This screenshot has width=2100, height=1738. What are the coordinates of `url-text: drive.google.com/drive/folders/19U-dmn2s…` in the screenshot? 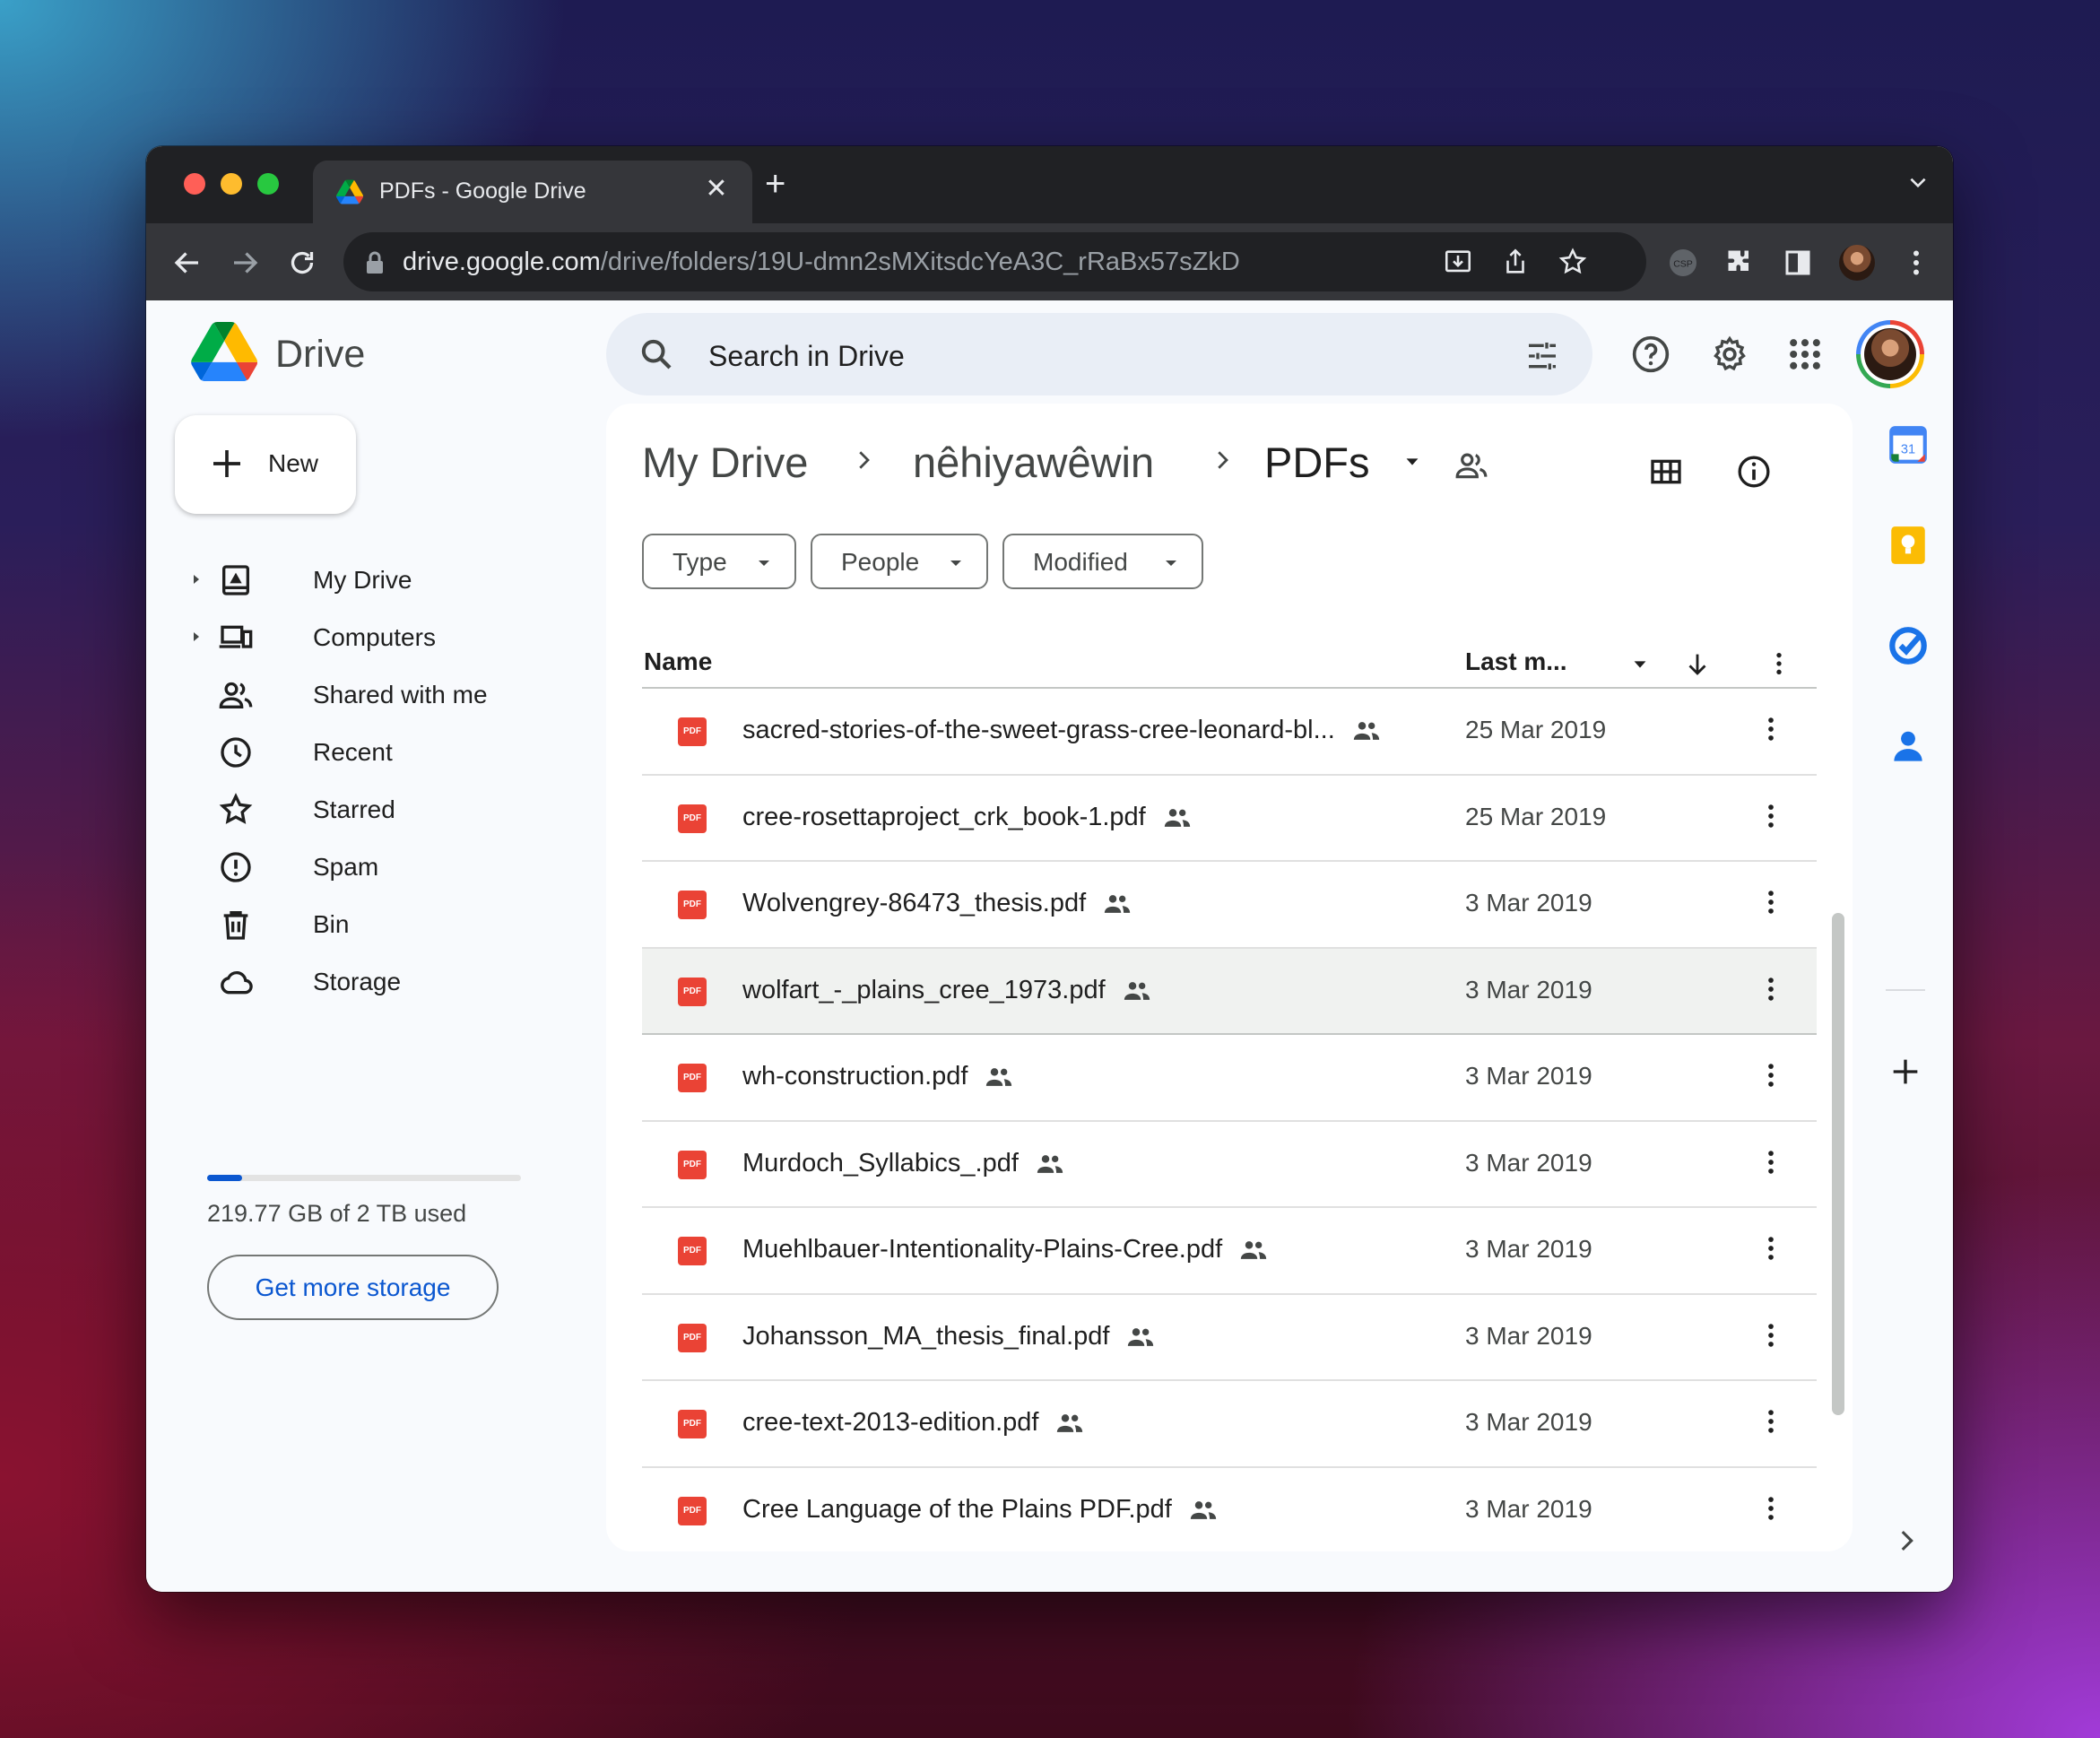 It's located at (821, 262).